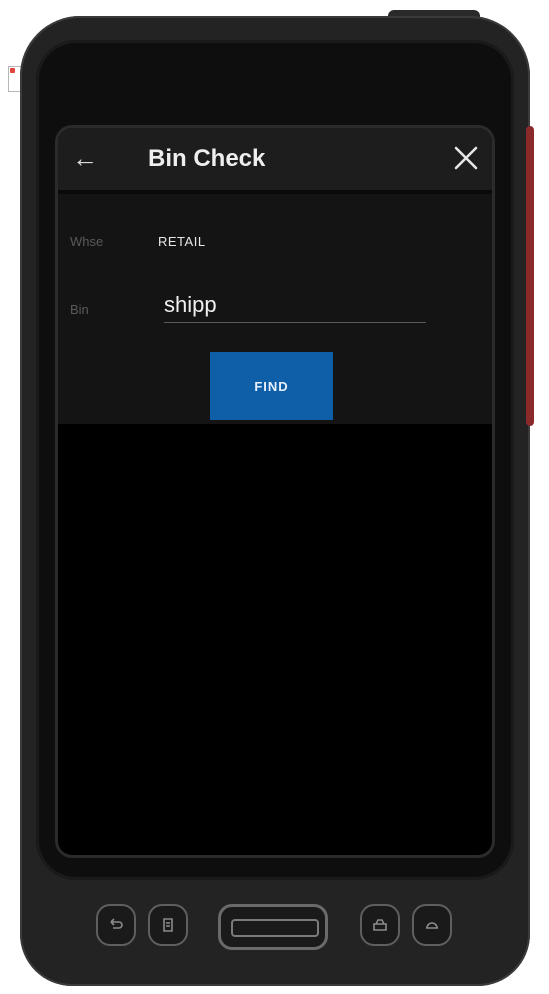 The height and width of the screenshot is (994, 549). I want to click on arrow-left-icon: ←, so click(85, 158).